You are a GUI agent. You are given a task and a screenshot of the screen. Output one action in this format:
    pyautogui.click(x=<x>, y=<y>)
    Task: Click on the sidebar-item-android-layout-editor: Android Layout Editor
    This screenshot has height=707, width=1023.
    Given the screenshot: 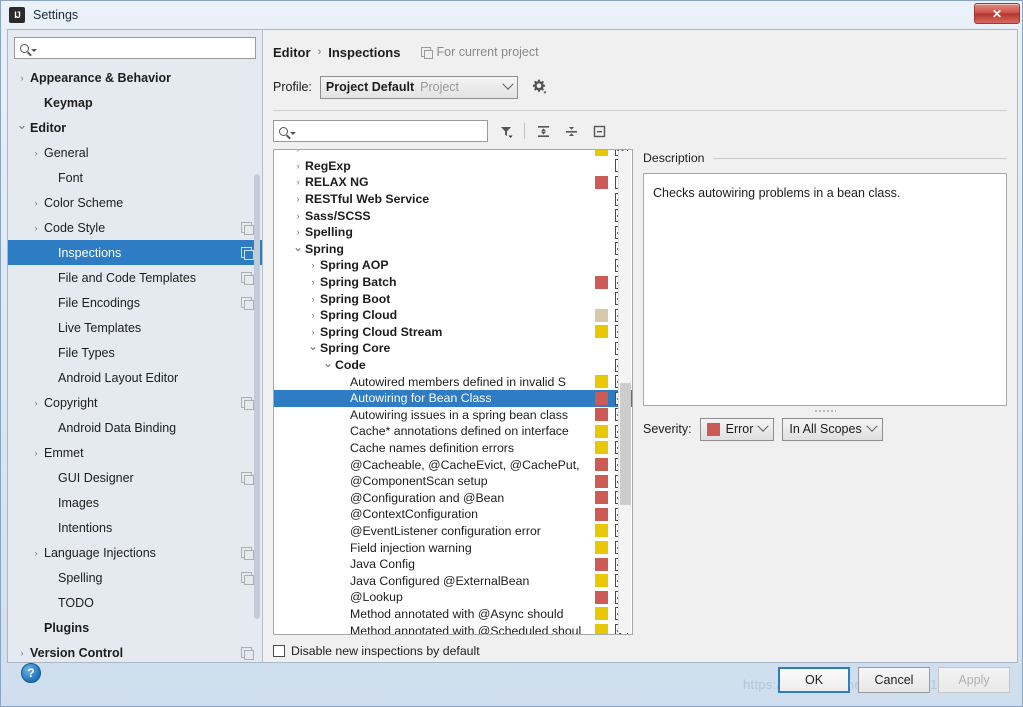 What is the action you would take?
    pyautogui.click(x=135, y=377)
    